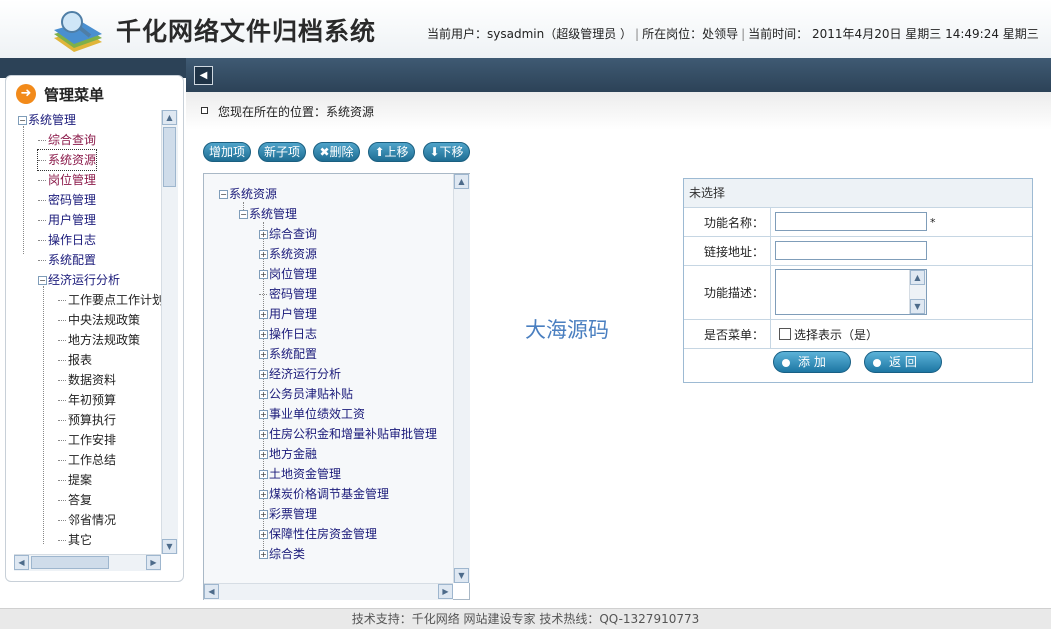  I want to click on tree-vertical-scrollbar: ▲ ▼, so click(461, 378).